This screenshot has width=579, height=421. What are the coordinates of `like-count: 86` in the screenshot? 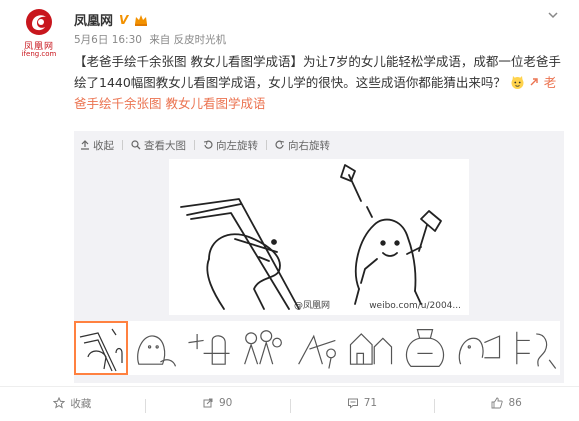 It's located at (515, 403).